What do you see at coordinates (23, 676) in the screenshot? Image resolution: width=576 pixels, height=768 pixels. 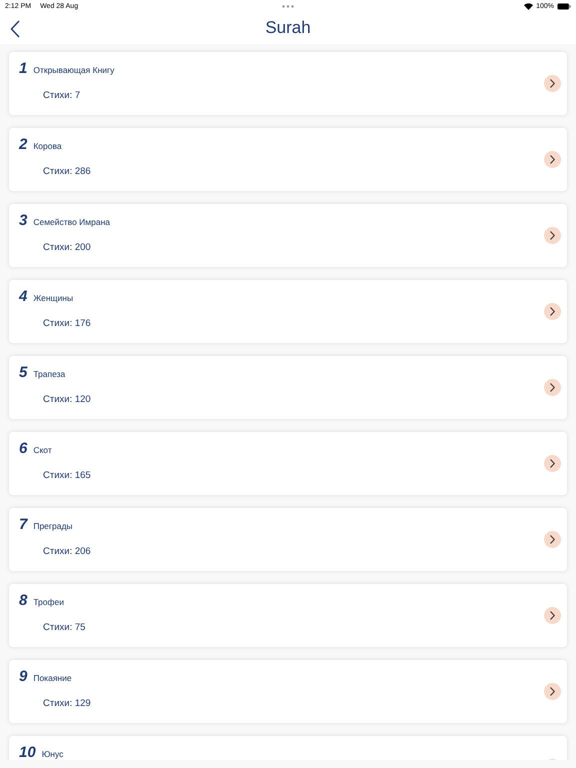 I see `surah-number: 9` at bounding box center [23, 676].